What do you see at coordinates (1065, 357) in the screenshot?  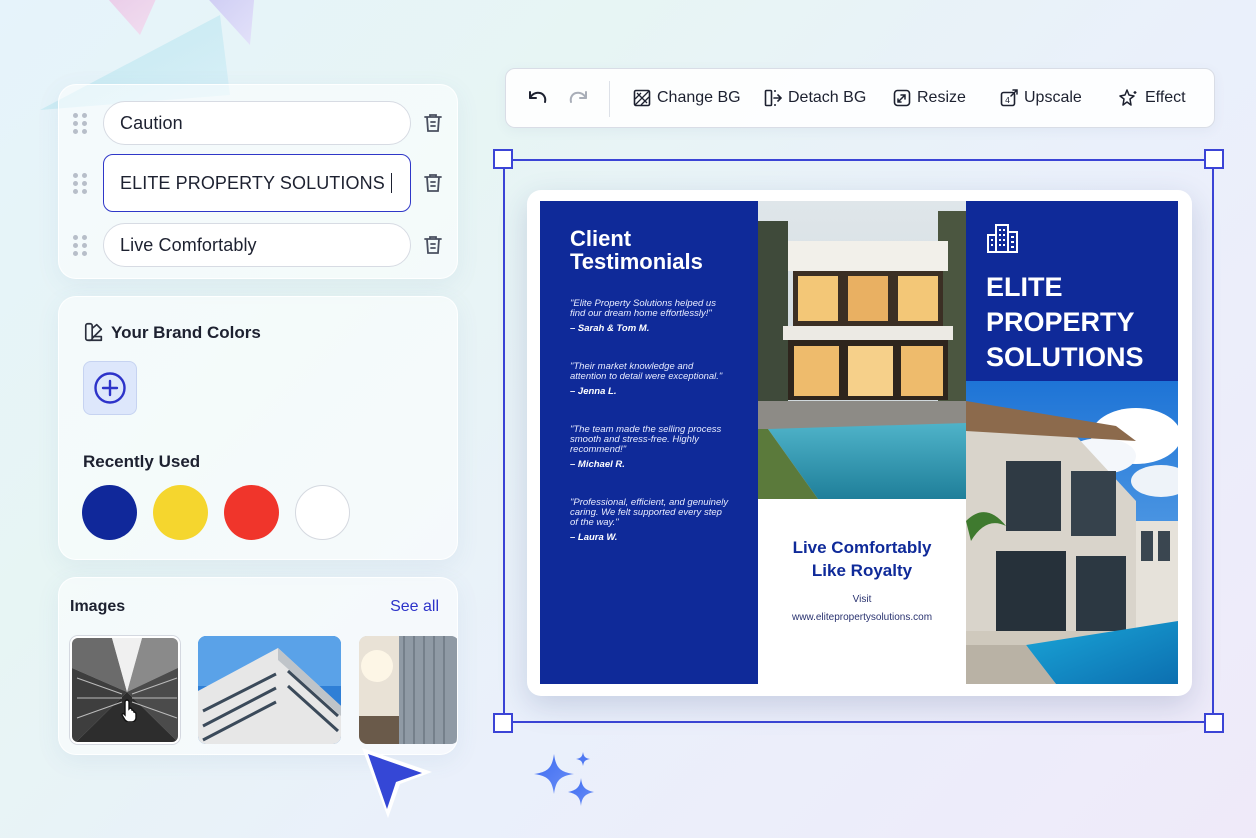 I see `brand-name-line: SOLUTIONS` at bounding box center [1065, 357].